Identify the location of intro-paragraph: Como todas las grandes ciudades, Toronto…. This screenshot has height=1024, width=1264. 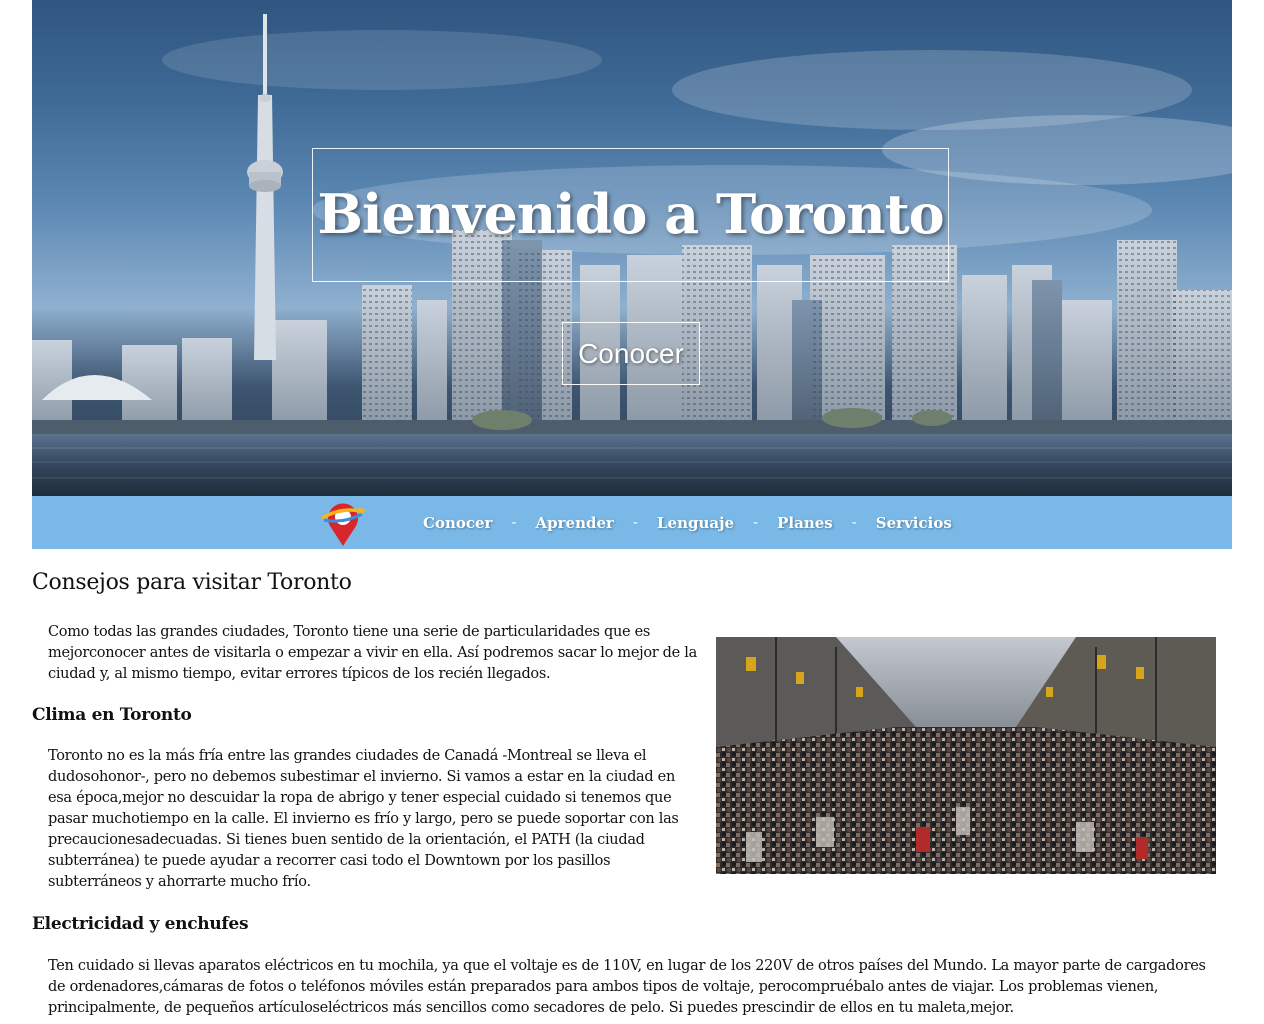
(372, 653).